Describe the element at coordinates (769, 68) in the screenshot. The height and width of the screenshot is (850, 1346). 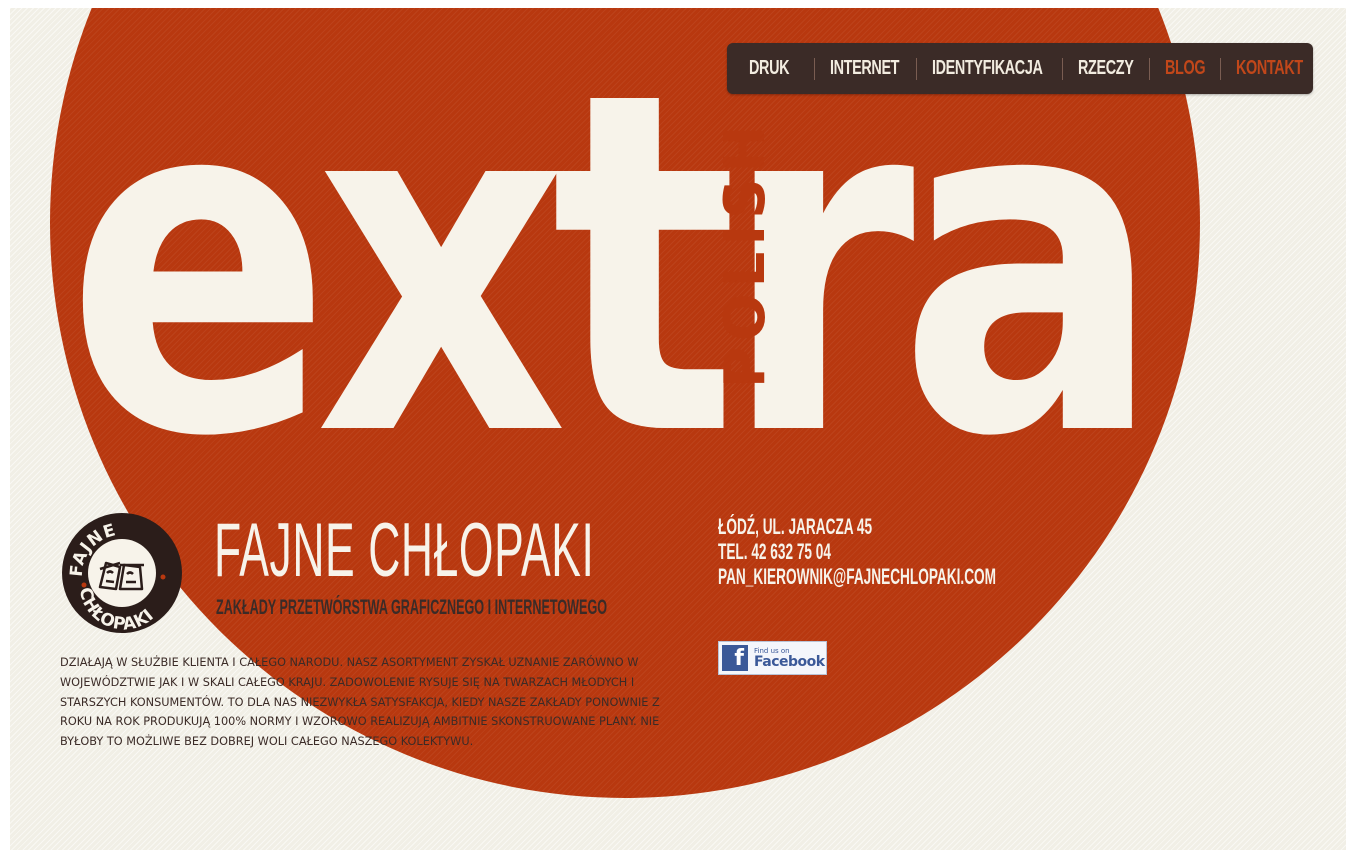
I see `nav-item-druk: DRUK` at that location.